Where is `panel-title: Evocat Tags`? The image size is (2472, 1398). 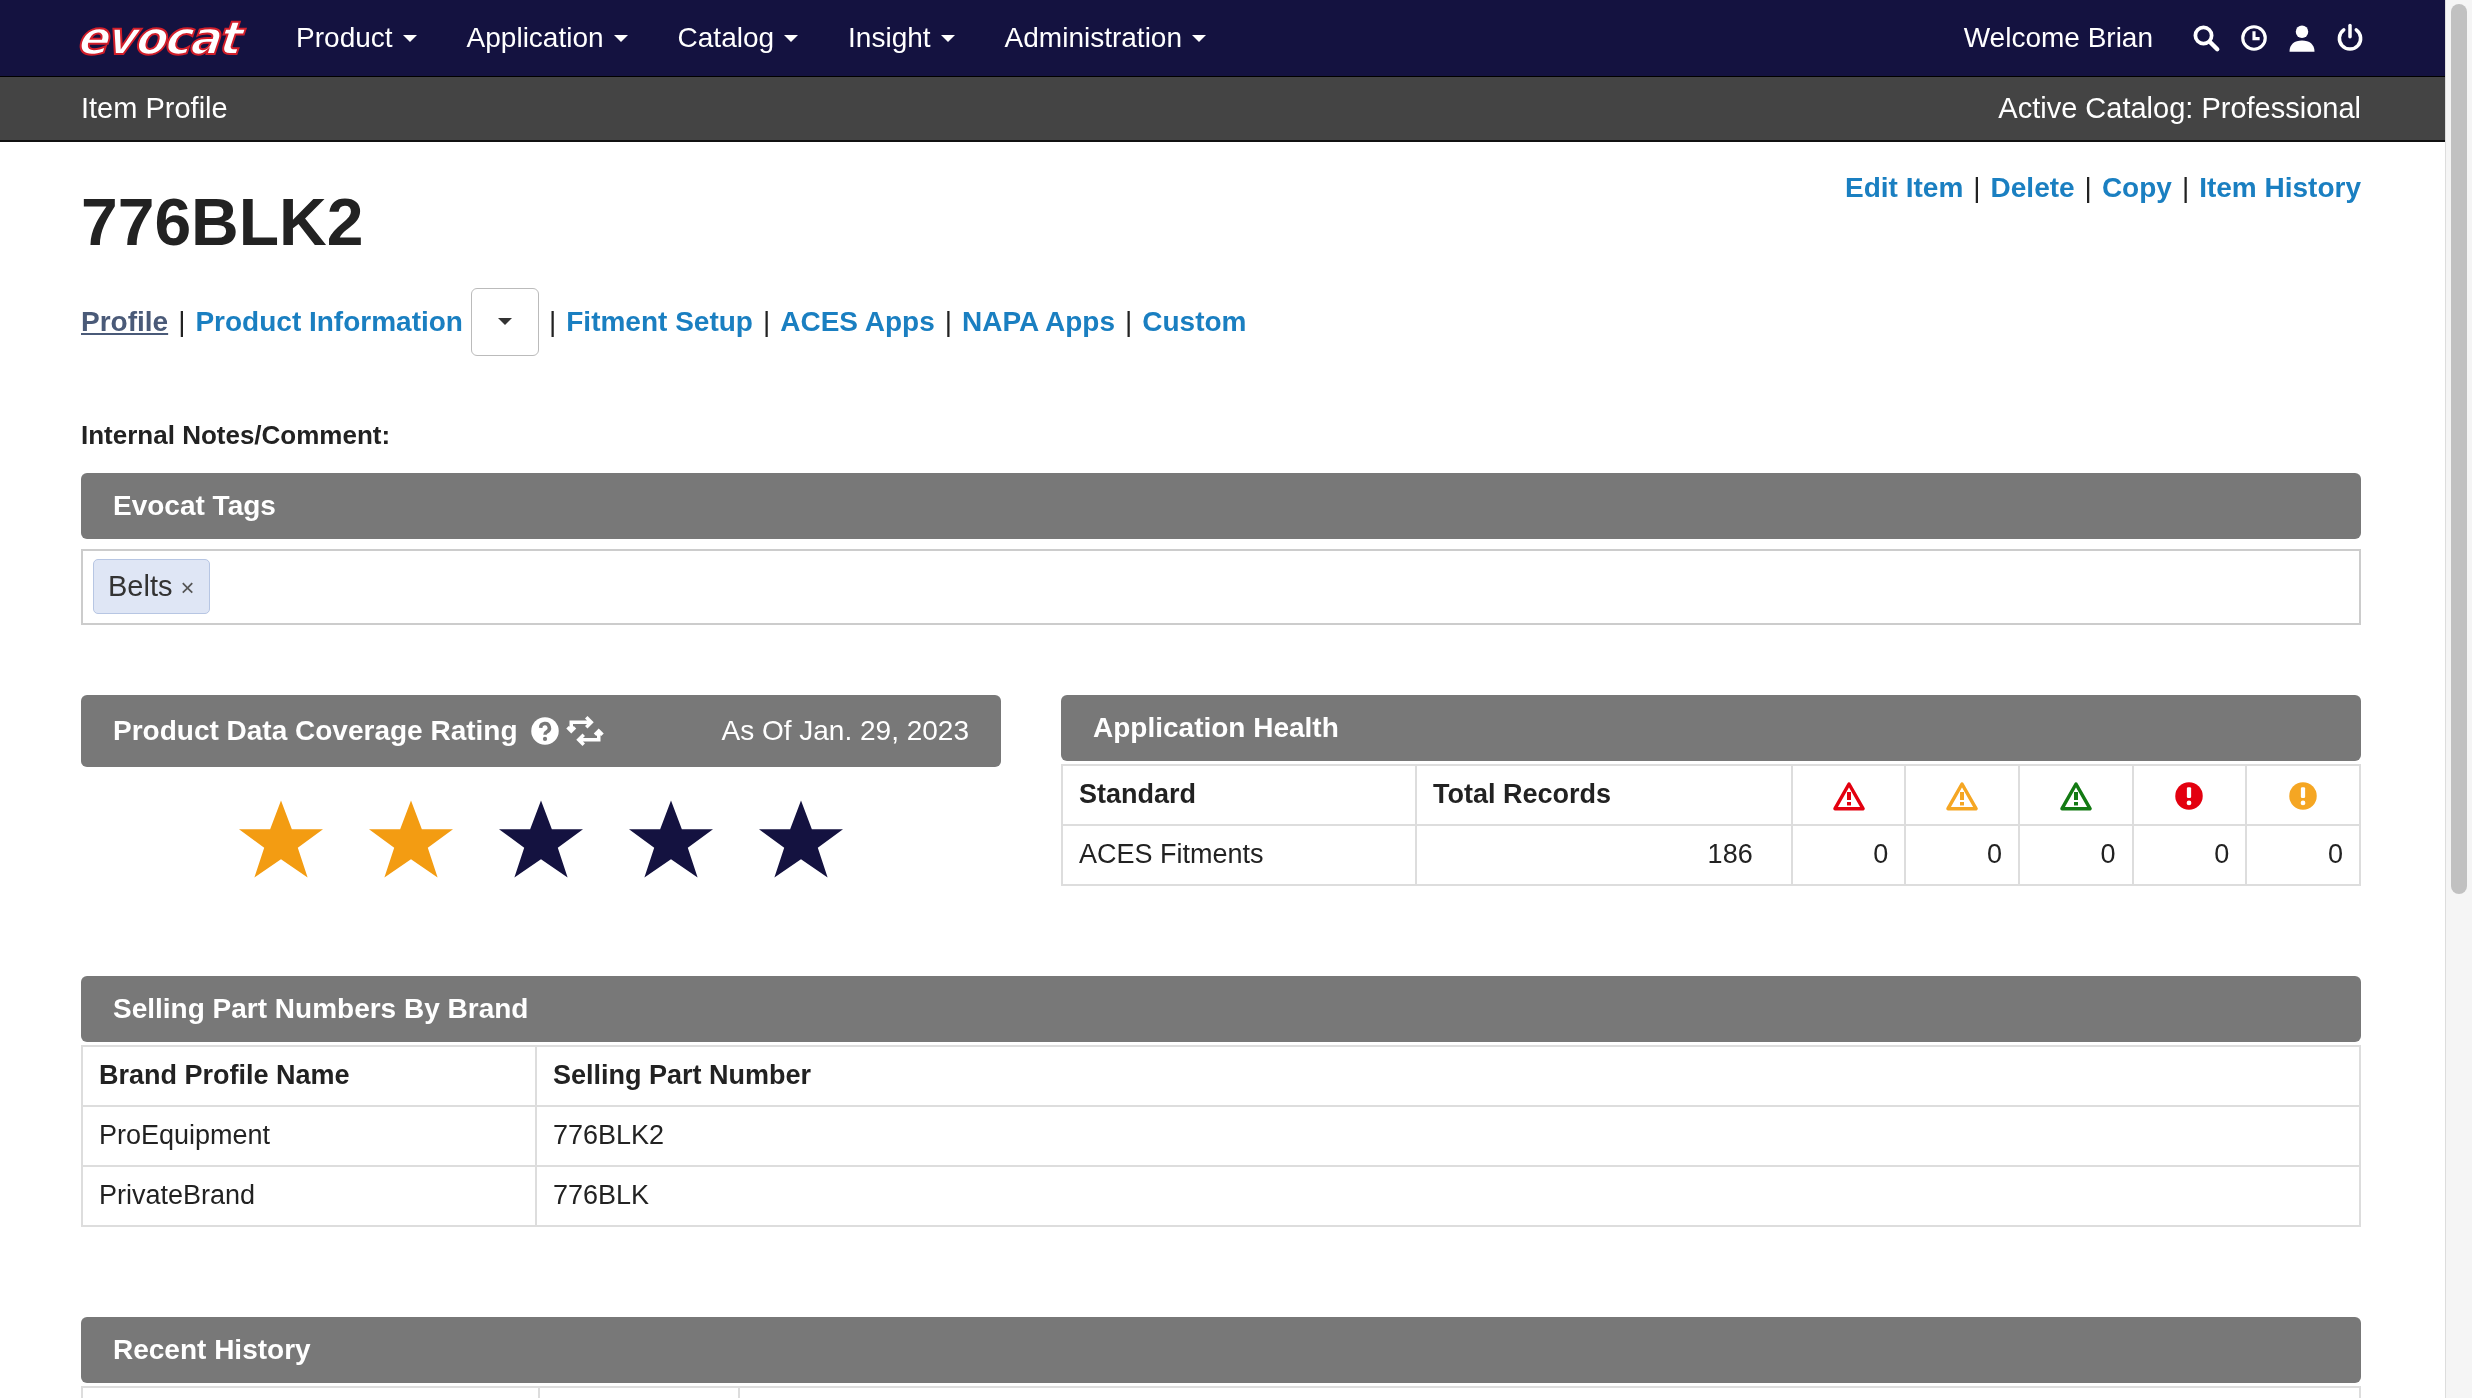
panel-title: Evocat Tags is located at coordinates (194, 505).